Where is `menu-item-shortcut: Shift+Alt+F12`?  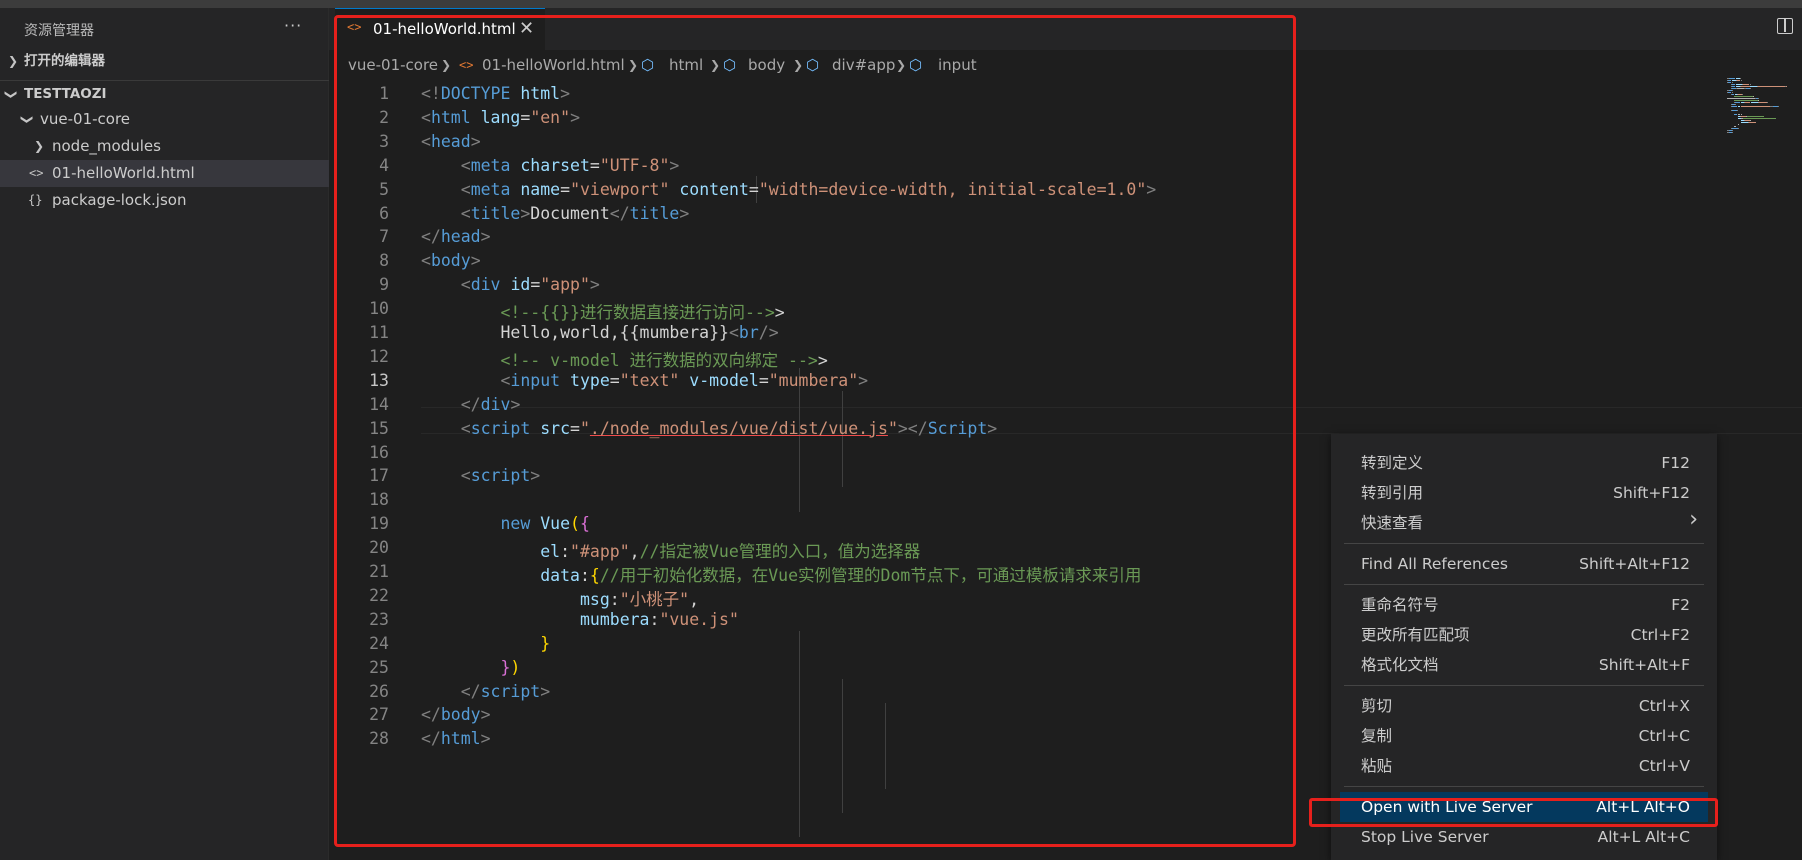
menu-item-shortcut: Shift+Alt+F12 is located at coordinates (1634, 564).